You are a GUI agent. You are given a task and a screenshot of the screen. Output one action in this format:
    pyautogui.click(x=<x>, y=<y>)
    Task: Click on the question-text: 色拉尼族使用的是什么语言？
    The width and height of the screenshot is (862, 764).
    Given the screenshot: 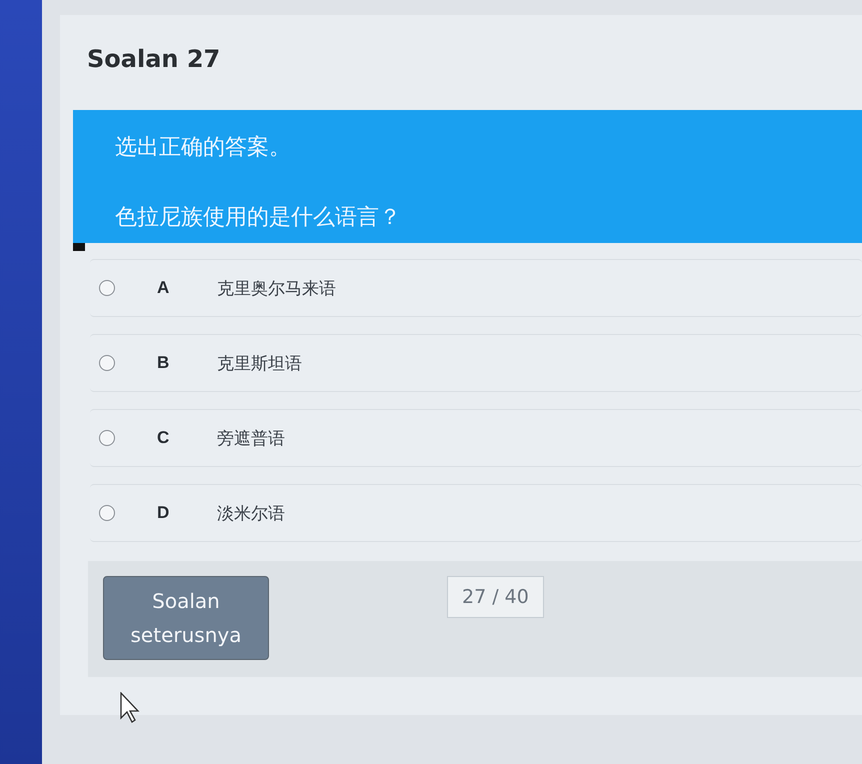 What is the action you would take?
    pyautogui.click(x=258, y=218)
    